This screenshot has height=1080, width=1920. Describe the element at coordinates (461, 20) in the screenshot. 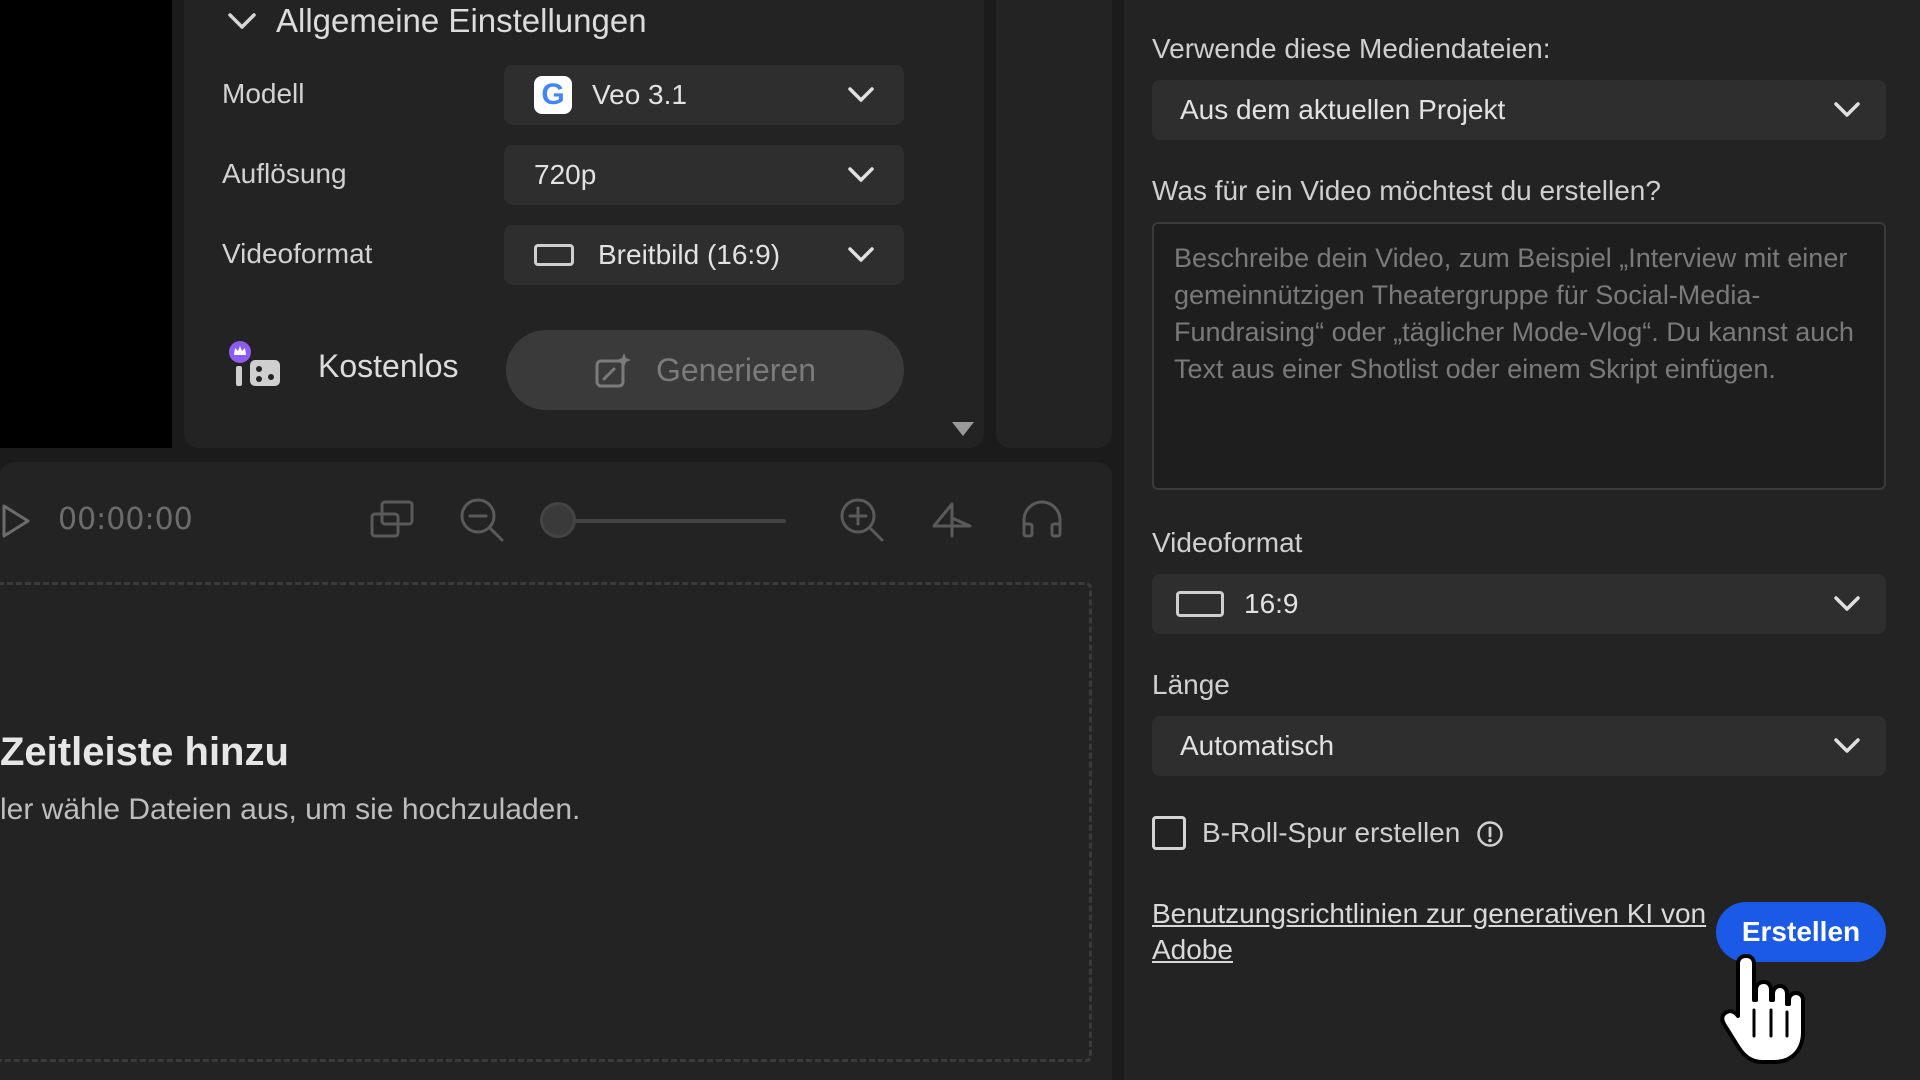

I see `section-title: Allgemeine Einstellungen` at that location.